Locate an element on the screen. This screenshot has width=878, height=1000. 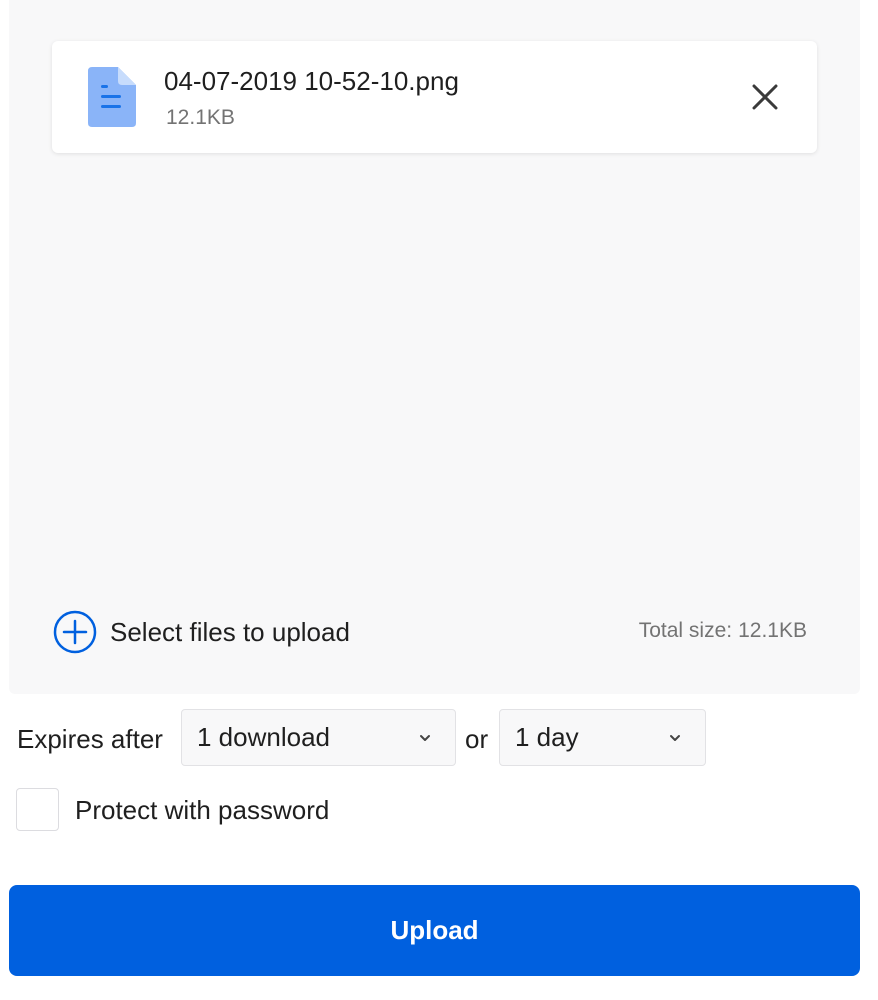
plus-circle-icon is located at coordinates (75, 632).